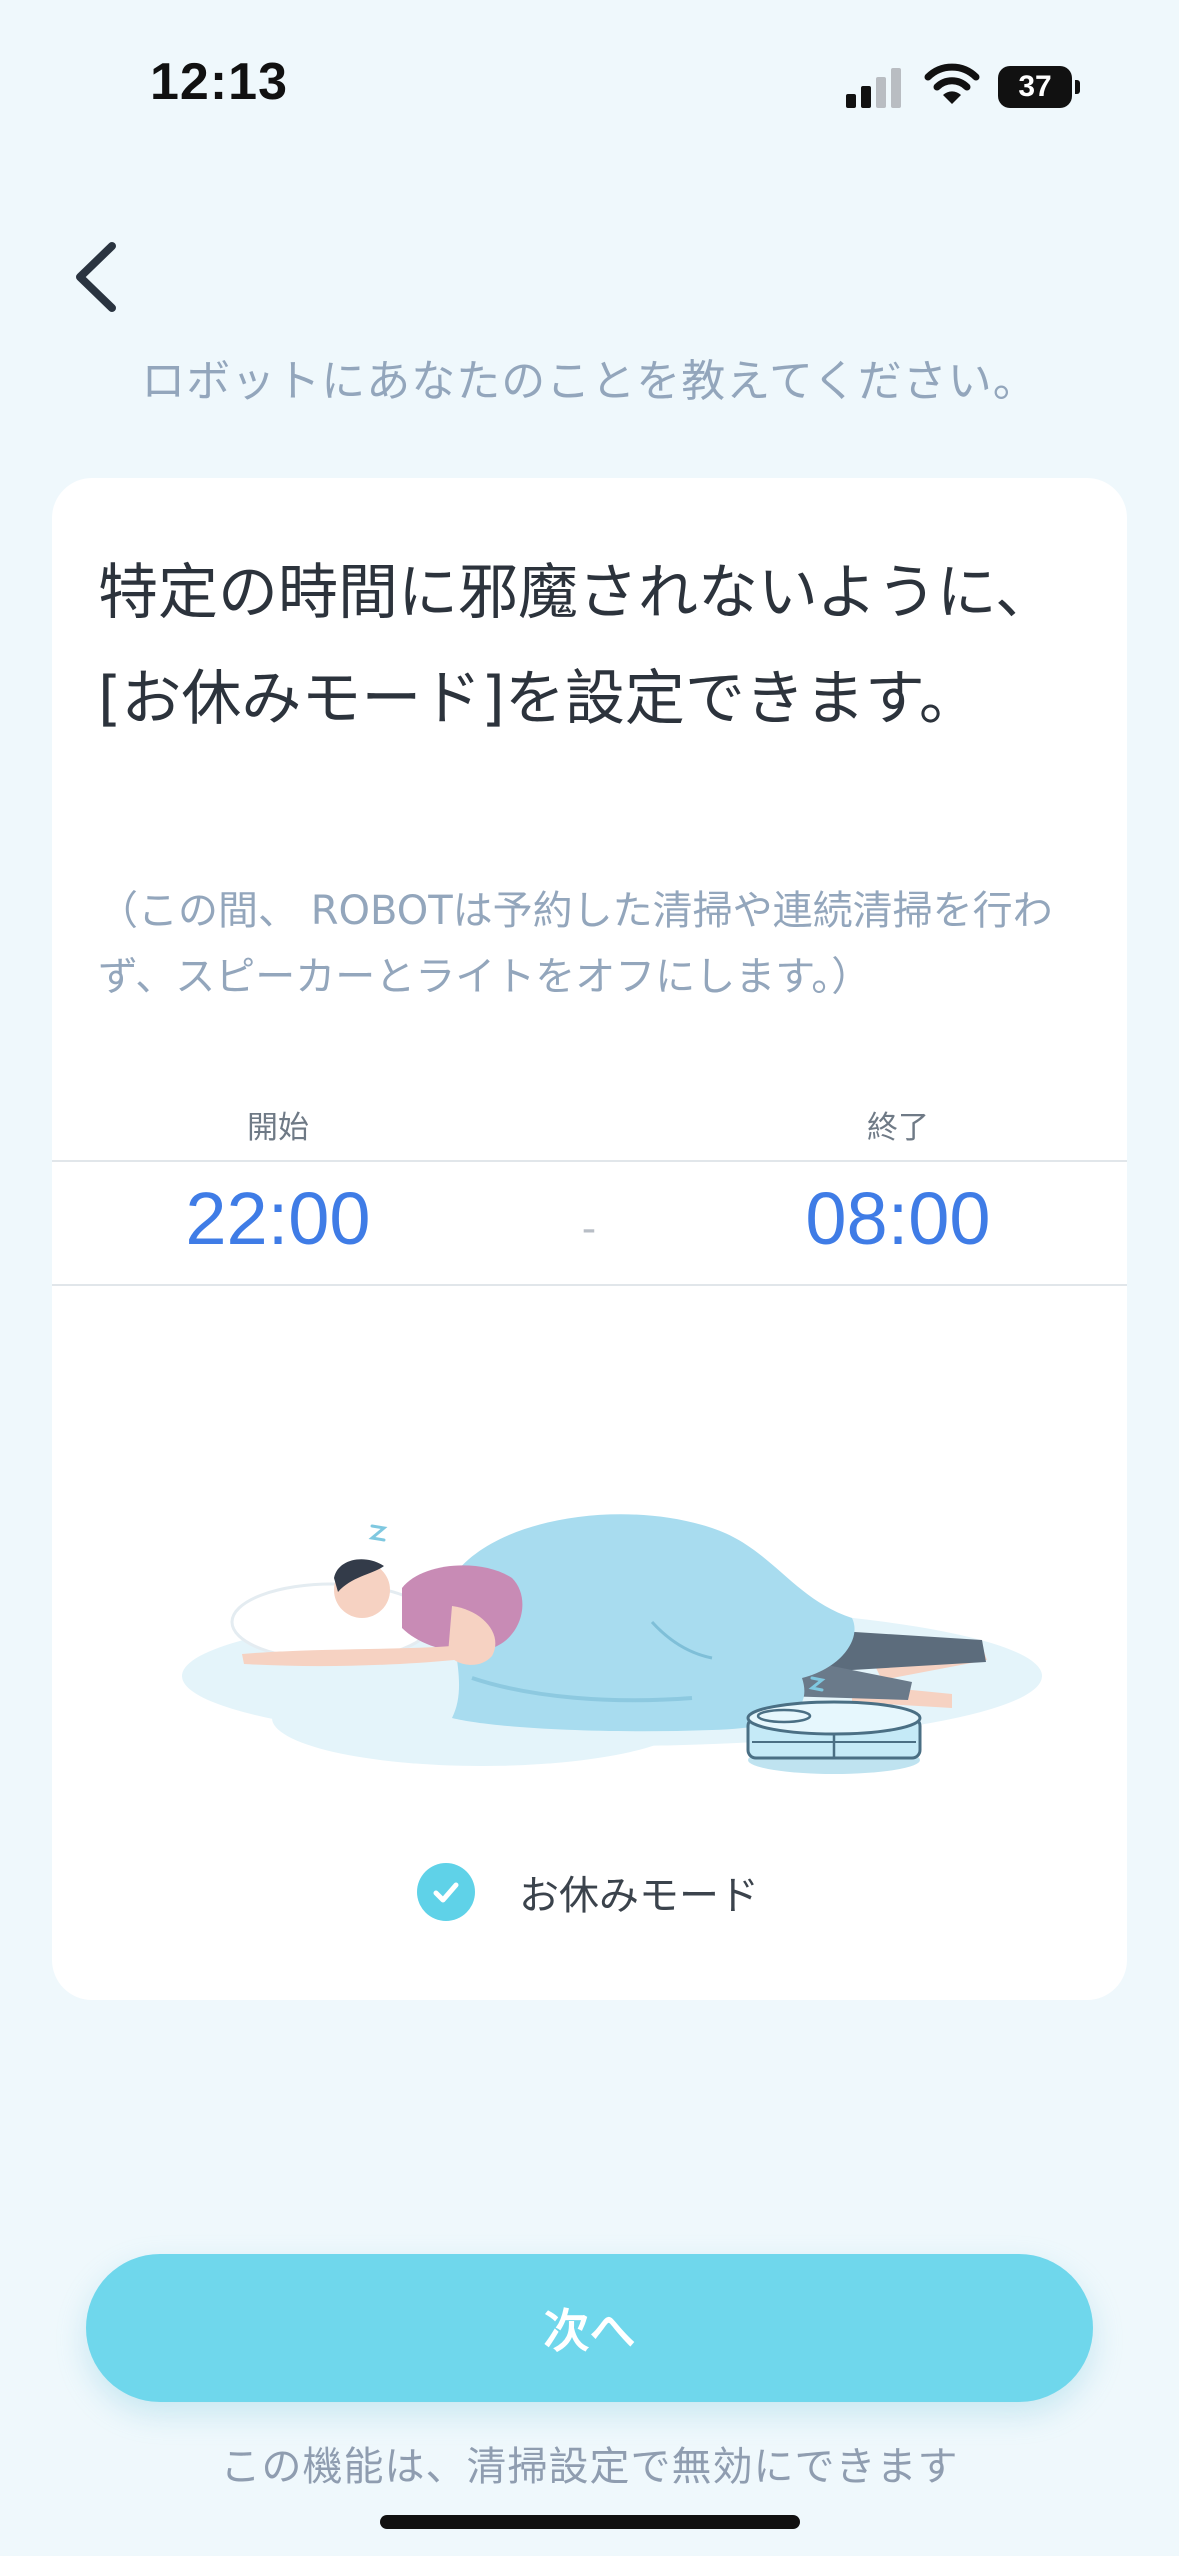 Image resolution: width=1179 pixels, height=2556 pixels. I want to click on footer-note: この機能は、清掃設定で無効にできます, so click(589, 2467).